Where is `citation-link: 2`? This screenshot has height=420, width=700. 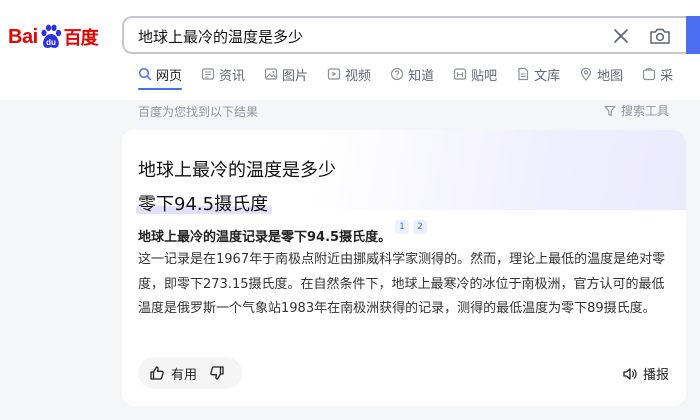 citation-link: 2 is located at coordinates (420, 227).